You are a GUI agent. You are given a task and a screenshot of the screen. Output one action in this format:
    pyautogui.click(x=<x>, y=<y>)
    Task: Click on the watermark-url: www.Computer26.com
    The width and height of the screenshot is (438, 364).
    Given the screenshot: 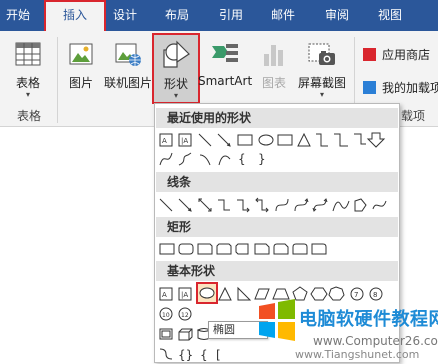 What is the action you would take?
    pyautogui.click(x=375, y=341)
    